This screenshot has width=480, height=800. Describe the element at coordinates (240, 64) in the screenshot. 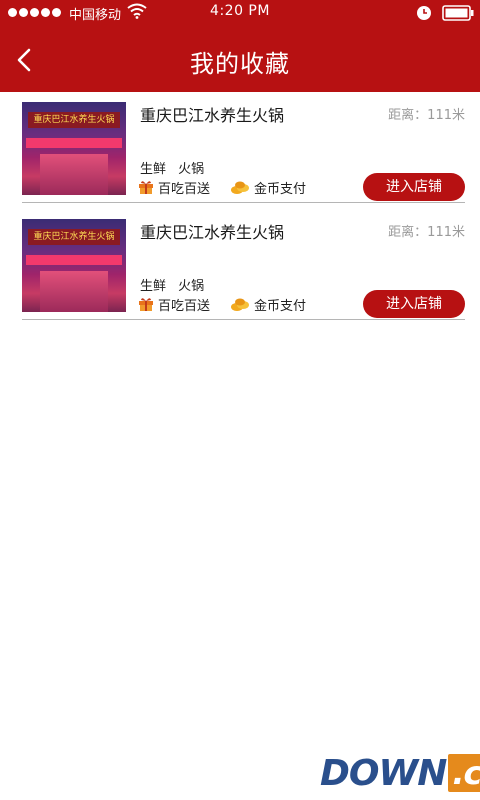

I see `page-title: 我的收藏` at that location.